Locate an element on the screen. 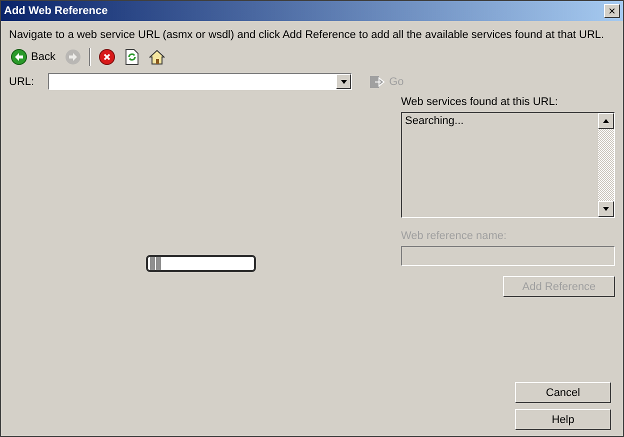  refresh-button is located at coordinates (132, 57).